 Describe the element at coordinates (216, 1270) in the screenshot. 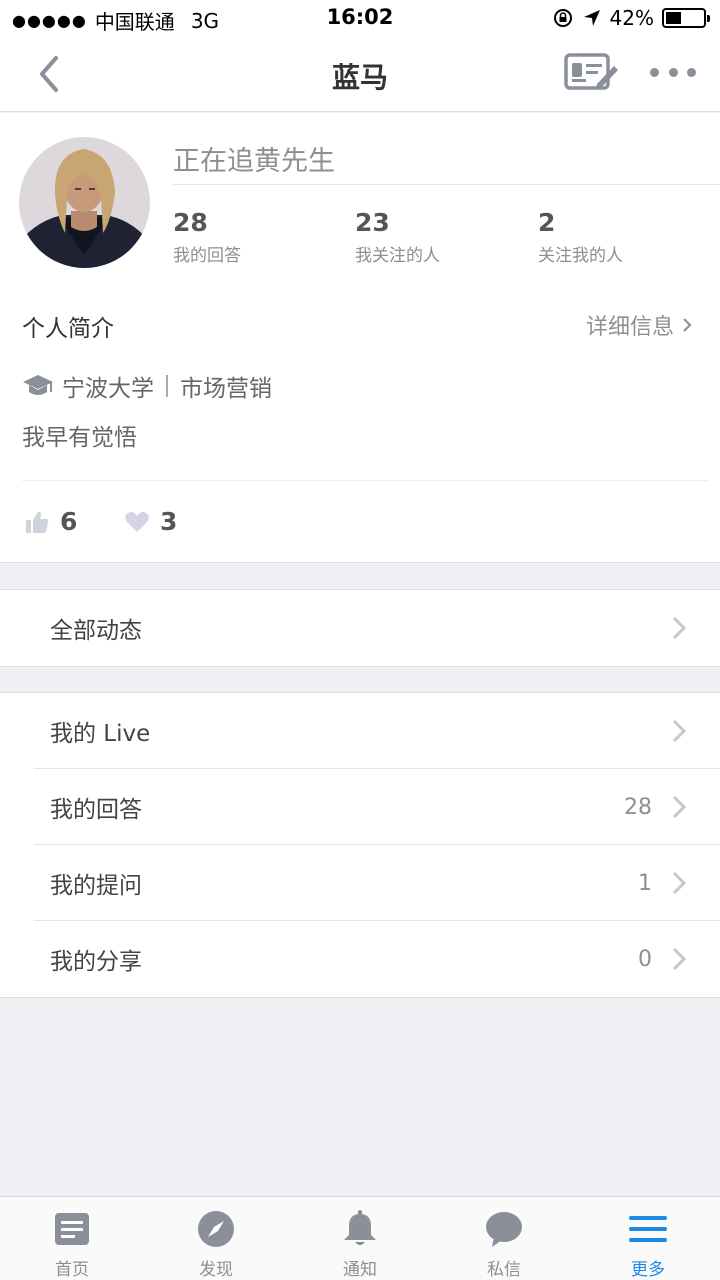

I see `tab-label: 发现` at that location.